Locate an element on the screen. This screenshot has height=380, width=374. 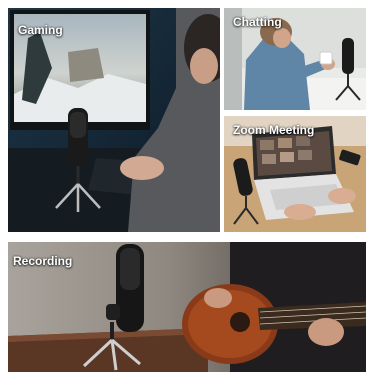
chatting-photo: Chatting is located at coordinates (295, 59).